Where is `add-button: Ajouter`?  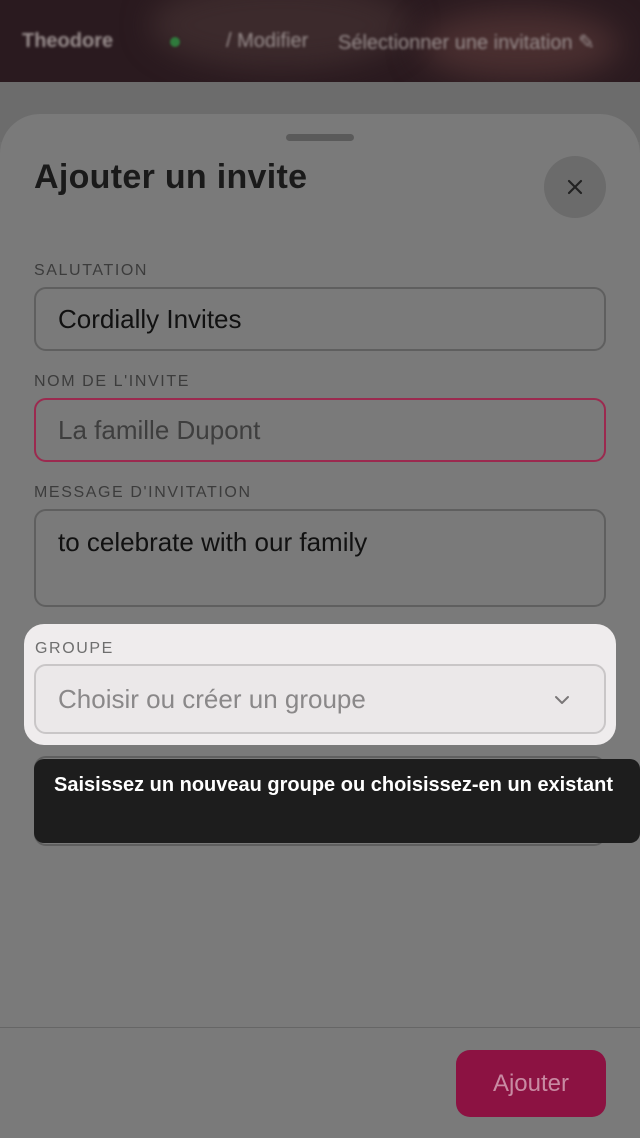
add-button: Ajouter is located at coordinates (531, 1083).